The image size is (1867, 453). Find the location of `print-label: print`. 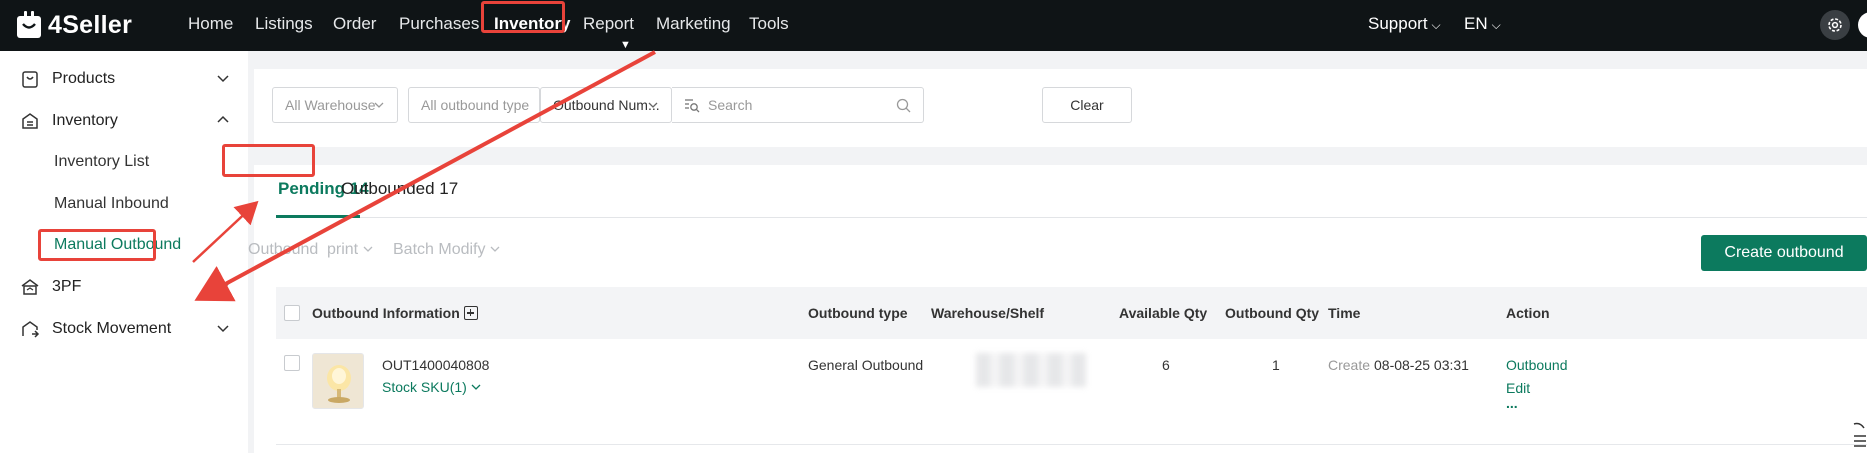

print-label: print is located at coordinates (343, 249).